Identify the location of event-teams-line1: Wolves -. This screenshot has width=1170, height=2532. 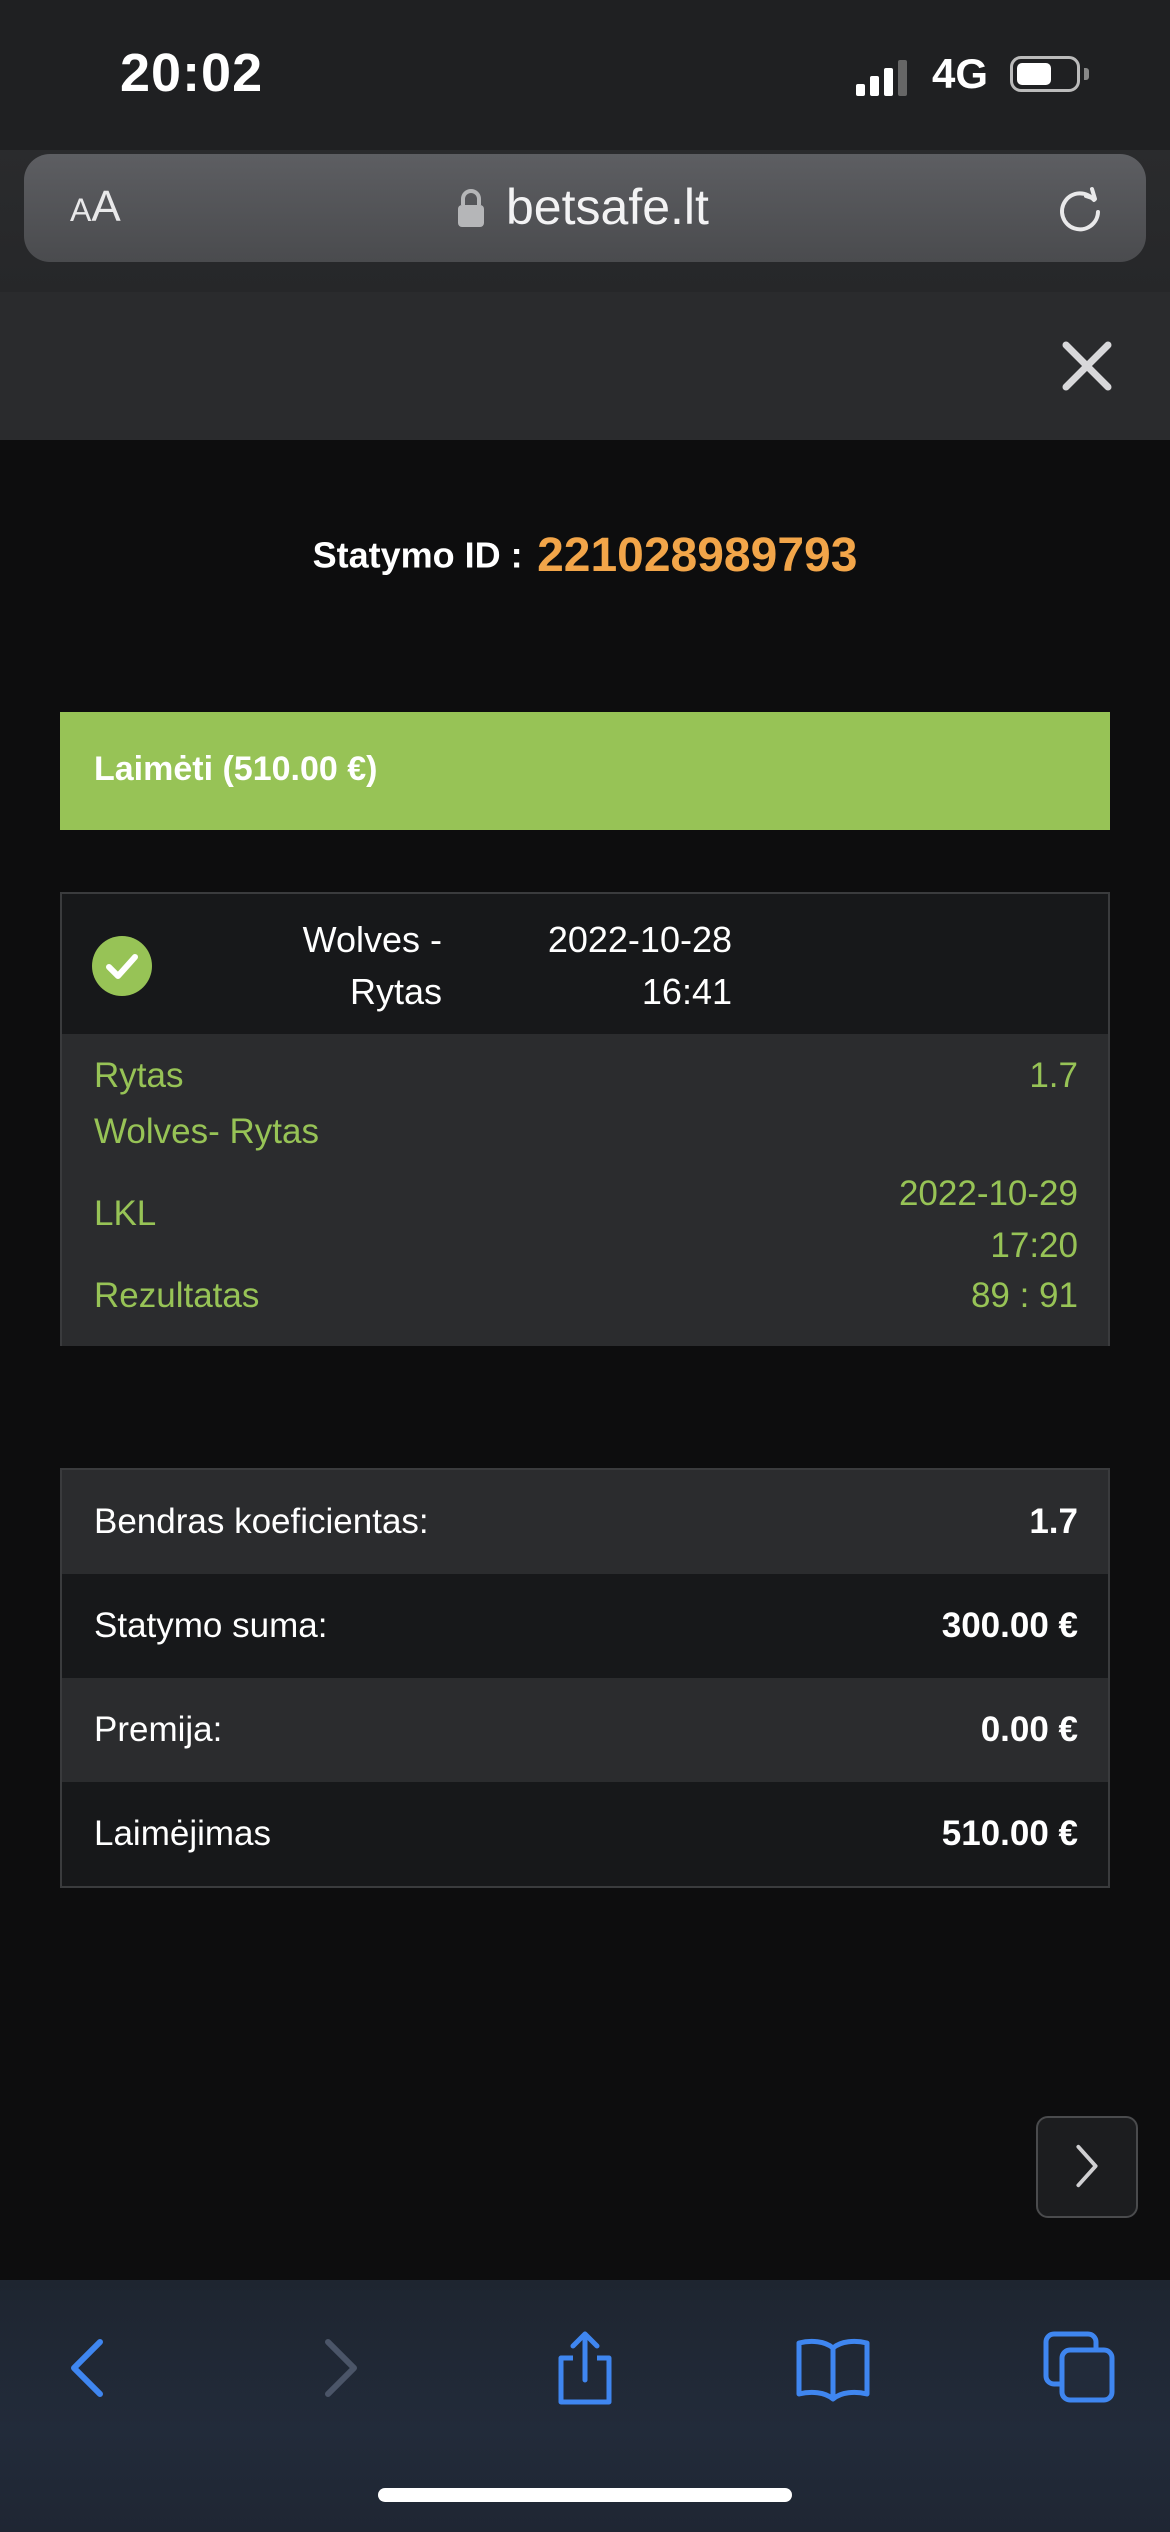
(372, 939).